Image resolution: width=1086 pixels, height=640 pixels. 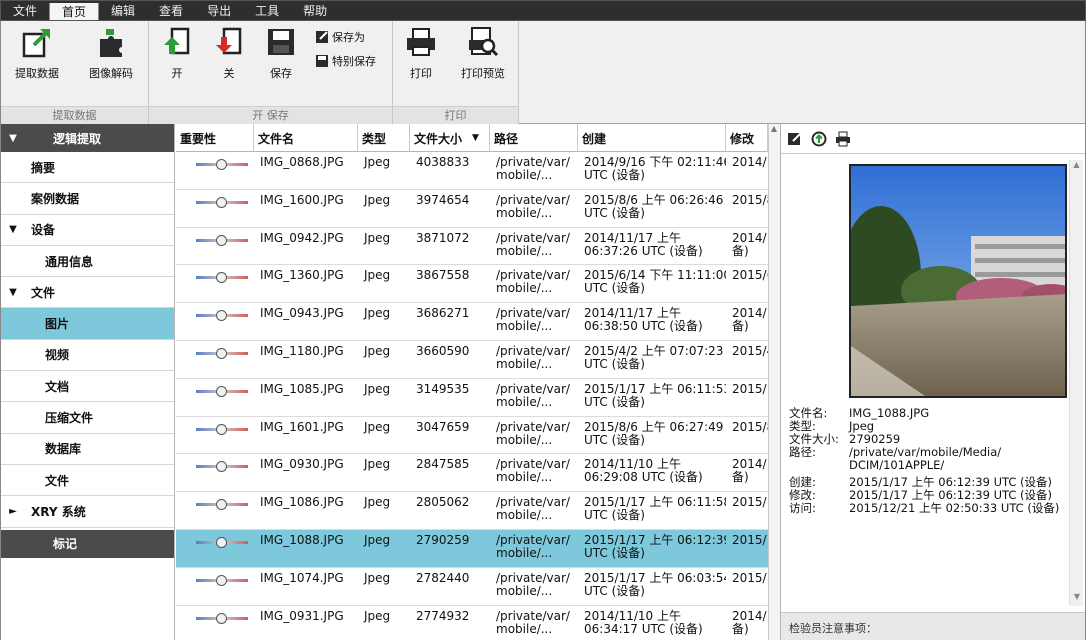 I want to click on detail-key-path: 路径:, so click(x=802, y=452).